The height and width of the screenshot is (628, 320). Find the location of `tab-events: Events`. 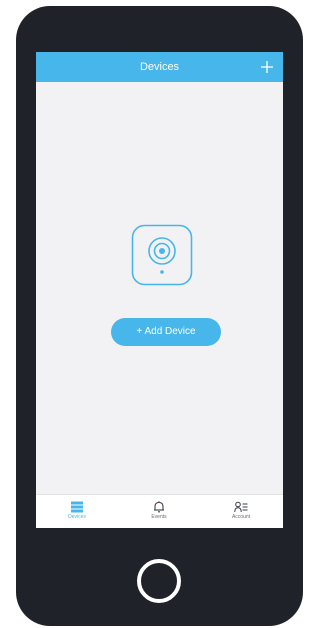

tab-events: Events is located at coordinates (159, 511).